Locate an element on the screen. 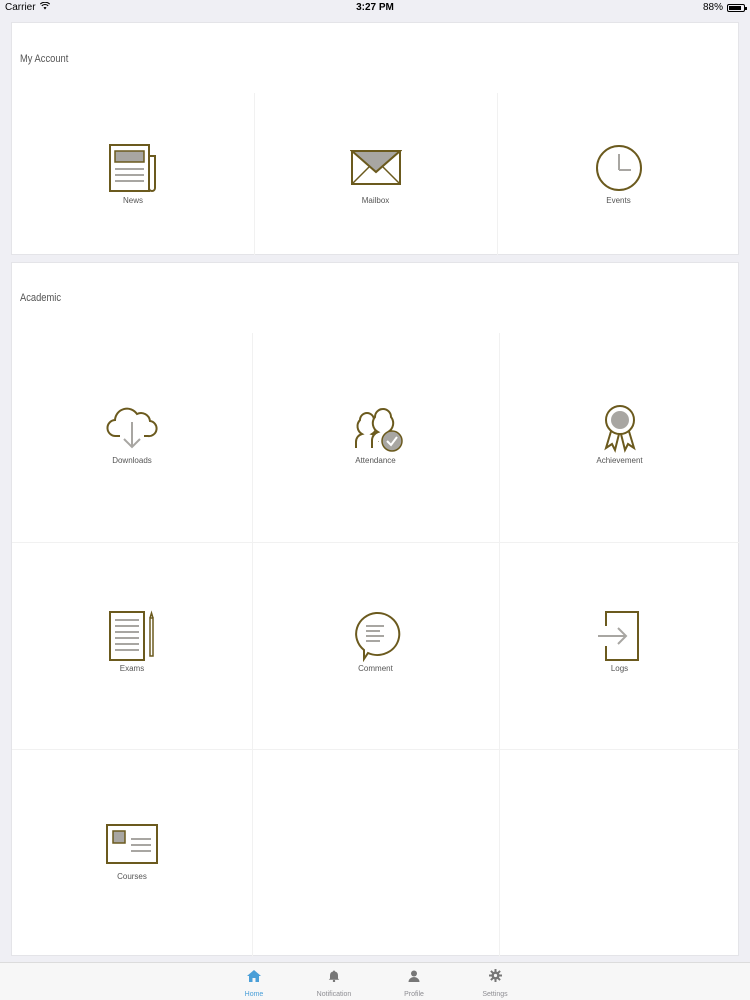 This screenshot has height=1000, width=750. status-bar: Carrier 3:27 PM 88% is located at coordinates (375, 8).